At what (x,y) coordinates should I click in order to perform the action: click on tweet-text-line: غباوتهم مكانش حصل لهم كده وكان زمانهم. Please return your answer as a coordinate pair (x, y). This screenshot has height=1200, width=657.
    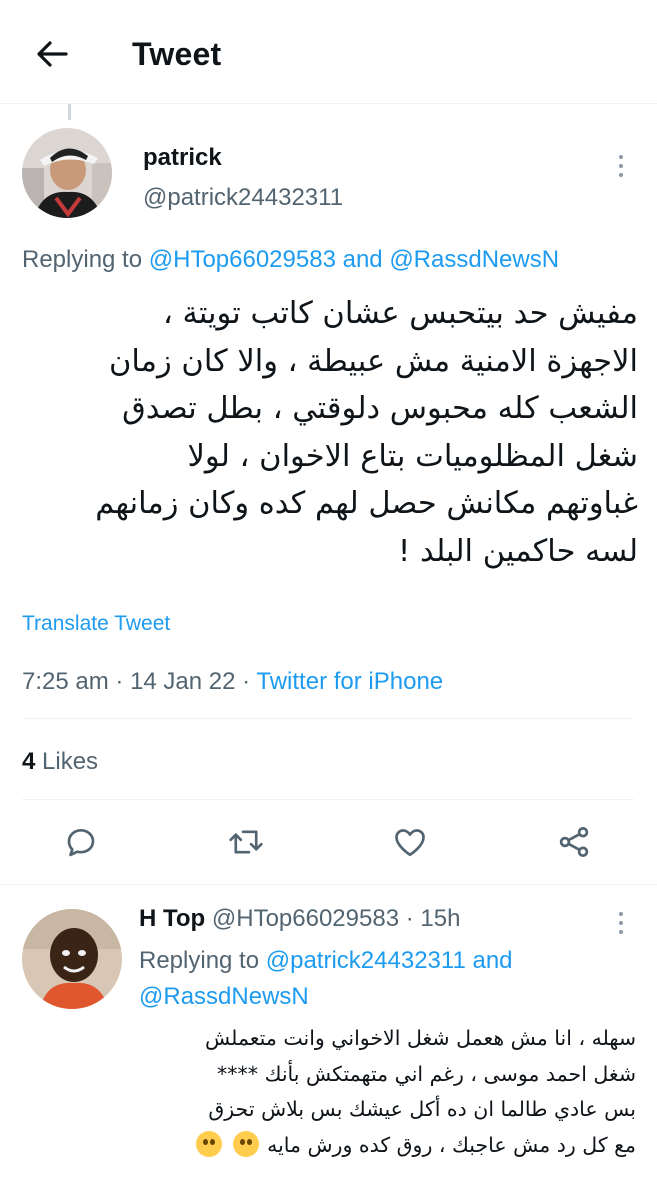
    Looking at the image, I should click on (366, 503).